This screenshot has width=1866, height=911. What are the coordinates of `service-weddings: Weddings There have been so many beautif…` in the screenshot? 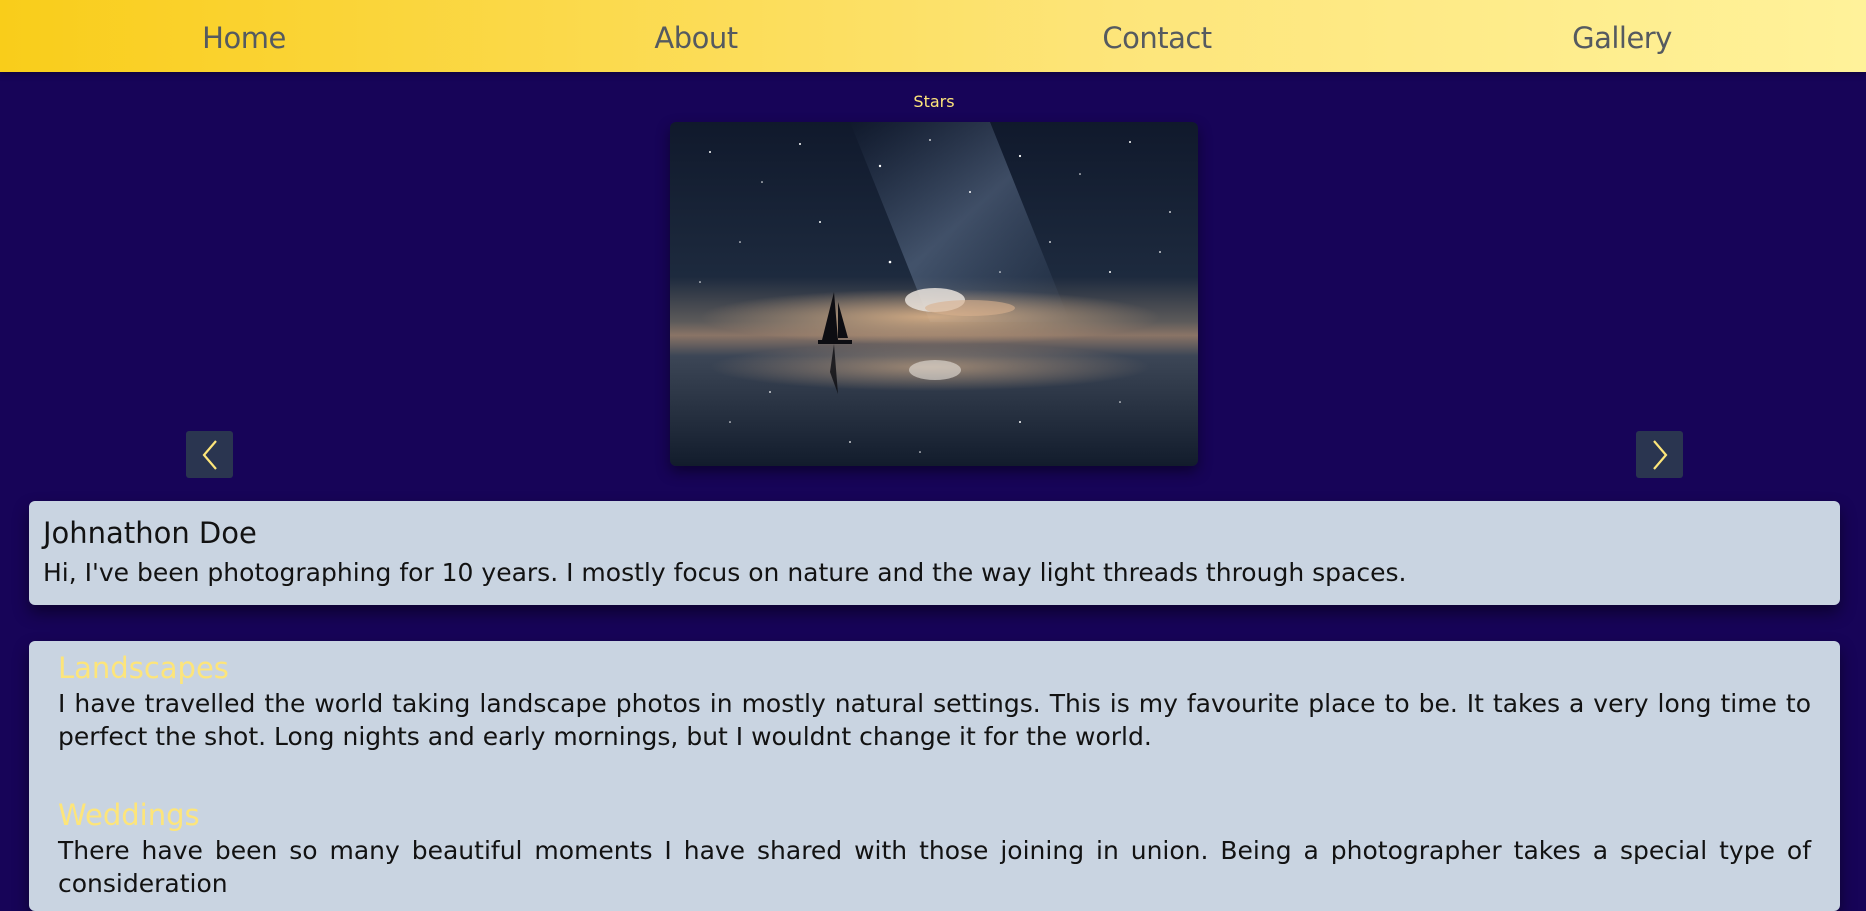 It's located at (934, 848).